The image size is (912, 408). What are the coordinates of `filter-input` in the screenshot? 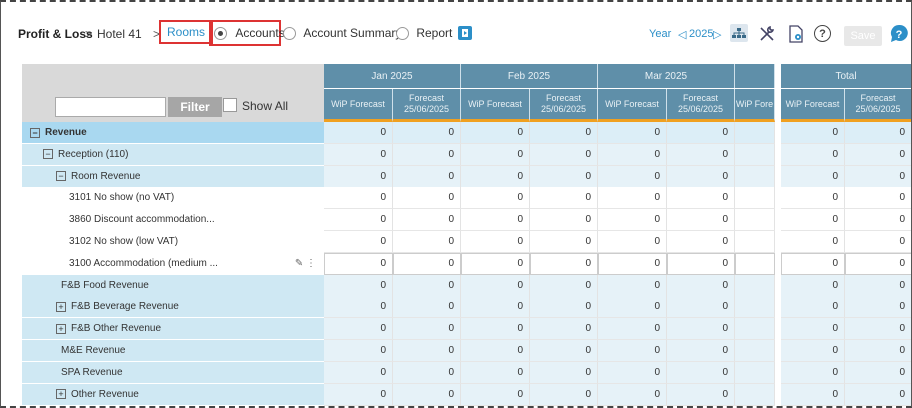 It's located at (110, 107).